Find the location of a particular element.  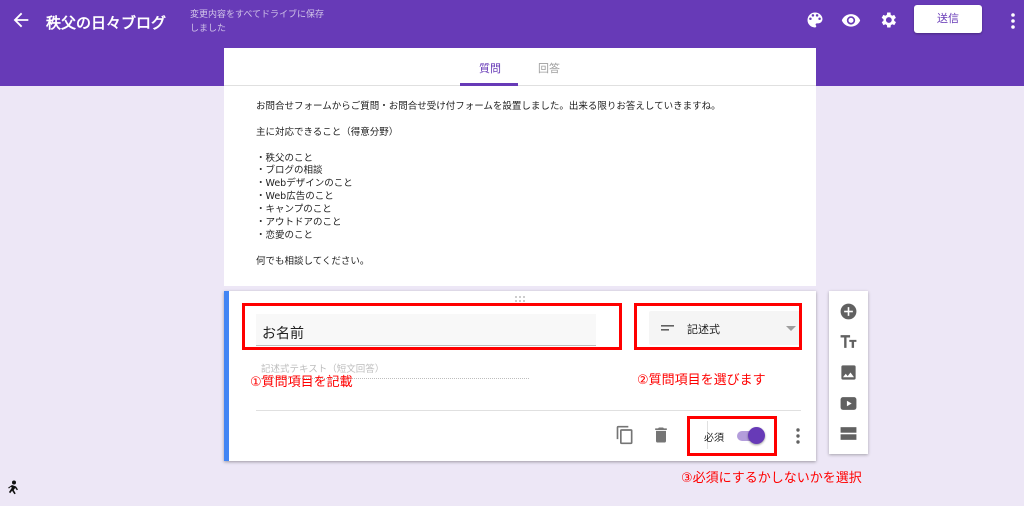

description-line: ・Web広告のこと is located at coordinates (295, 197).